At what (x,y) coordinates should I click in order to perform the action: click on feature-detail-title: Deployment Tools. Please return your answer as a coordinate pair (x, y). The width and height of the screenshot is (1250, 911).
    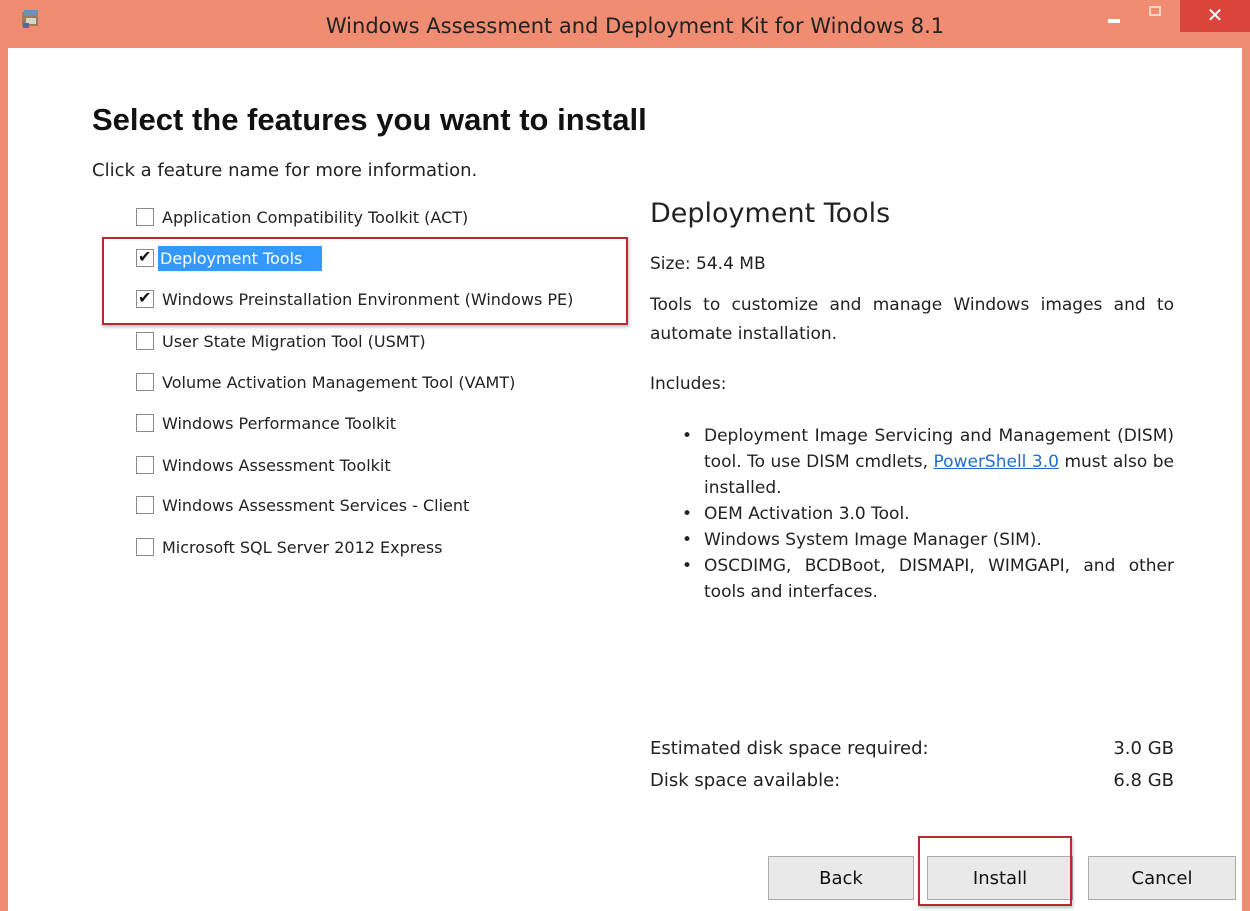
    Looking at the image, I should click on (770, 213).